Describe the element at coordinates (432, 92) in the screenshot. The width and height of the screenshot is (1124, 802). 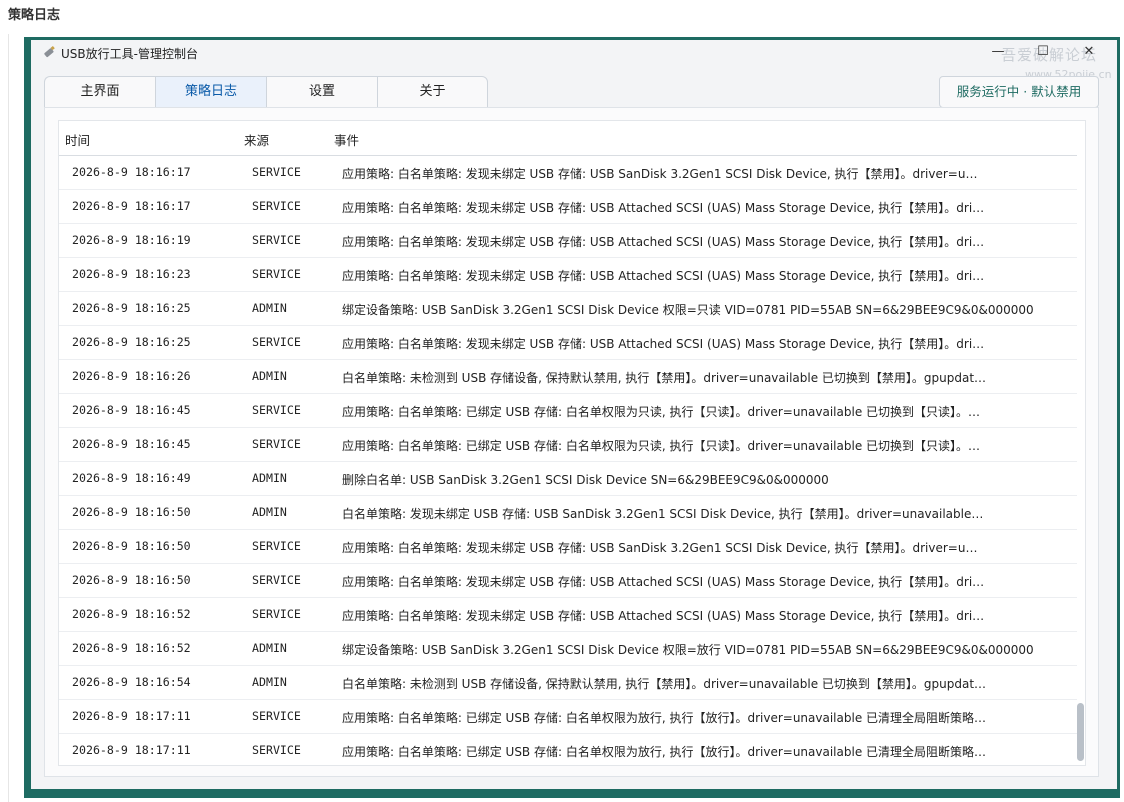
I see `tab-about: 关于` at that location.